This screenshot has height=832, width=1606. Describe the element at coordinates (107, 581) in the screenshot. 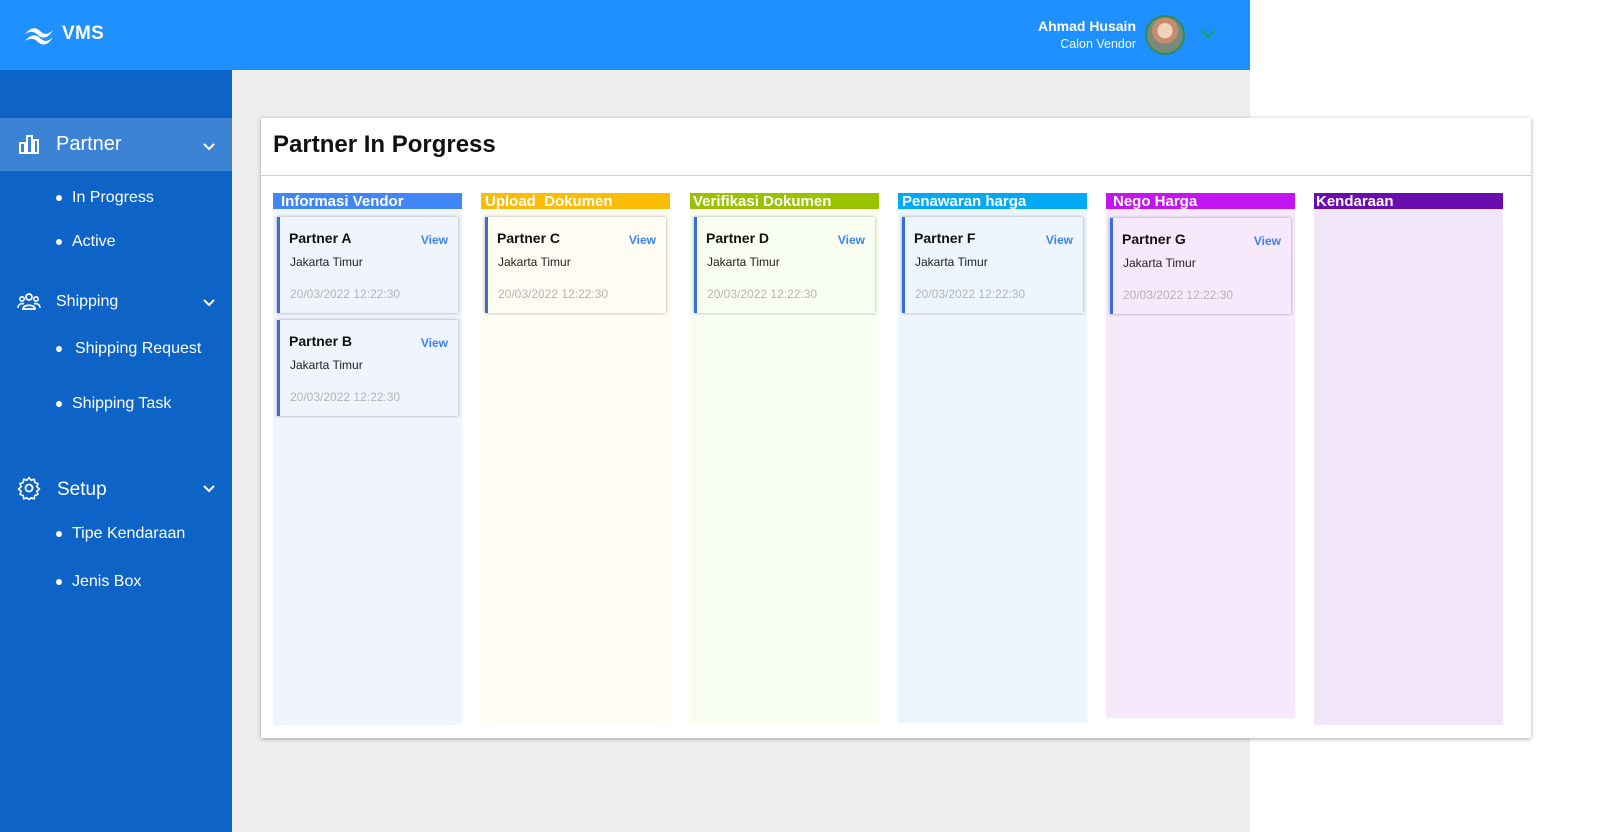

I see `sidebar-item-label: Jenis Box` at that location.